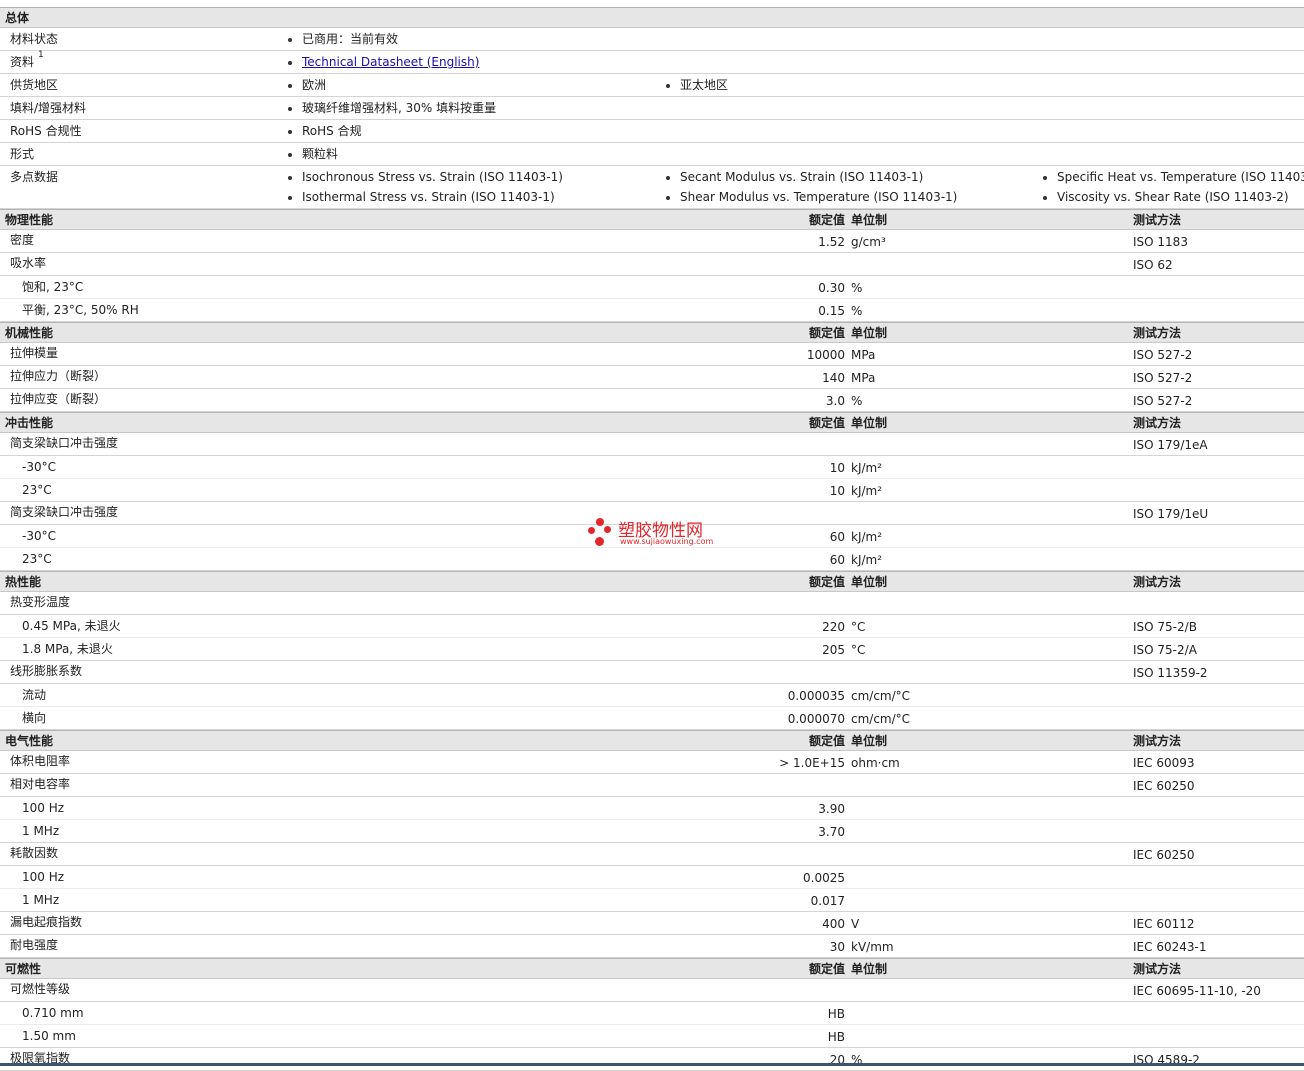 The height and width of the screenshot is (1071, 1304). What do you see at coordinates (46, 131) in the screenshot?
I see `general-label: RoHS 合规性` at bounding box center [46, 131].